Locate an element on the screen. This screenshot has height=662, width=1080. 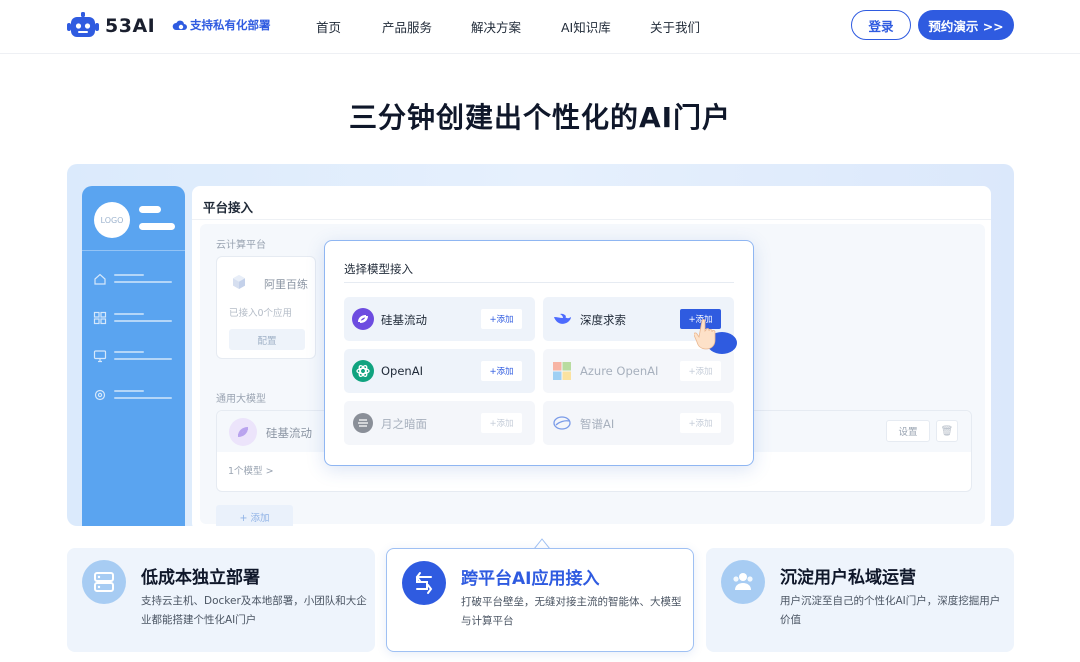
monitor-icon is located at coordinates (100, 356).